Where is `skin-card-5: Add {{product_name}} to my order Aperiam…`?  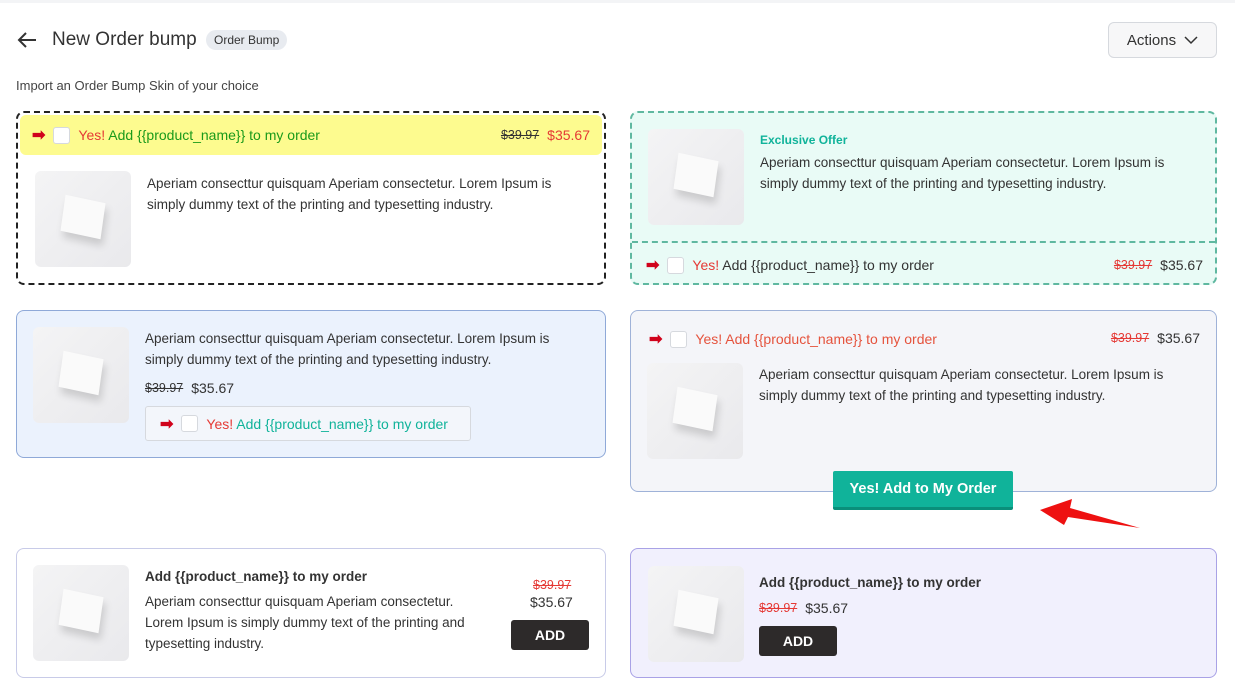
skin-card-5: Add {{product_name}} to my order Aperiam… is located at coordinates (311, 613).